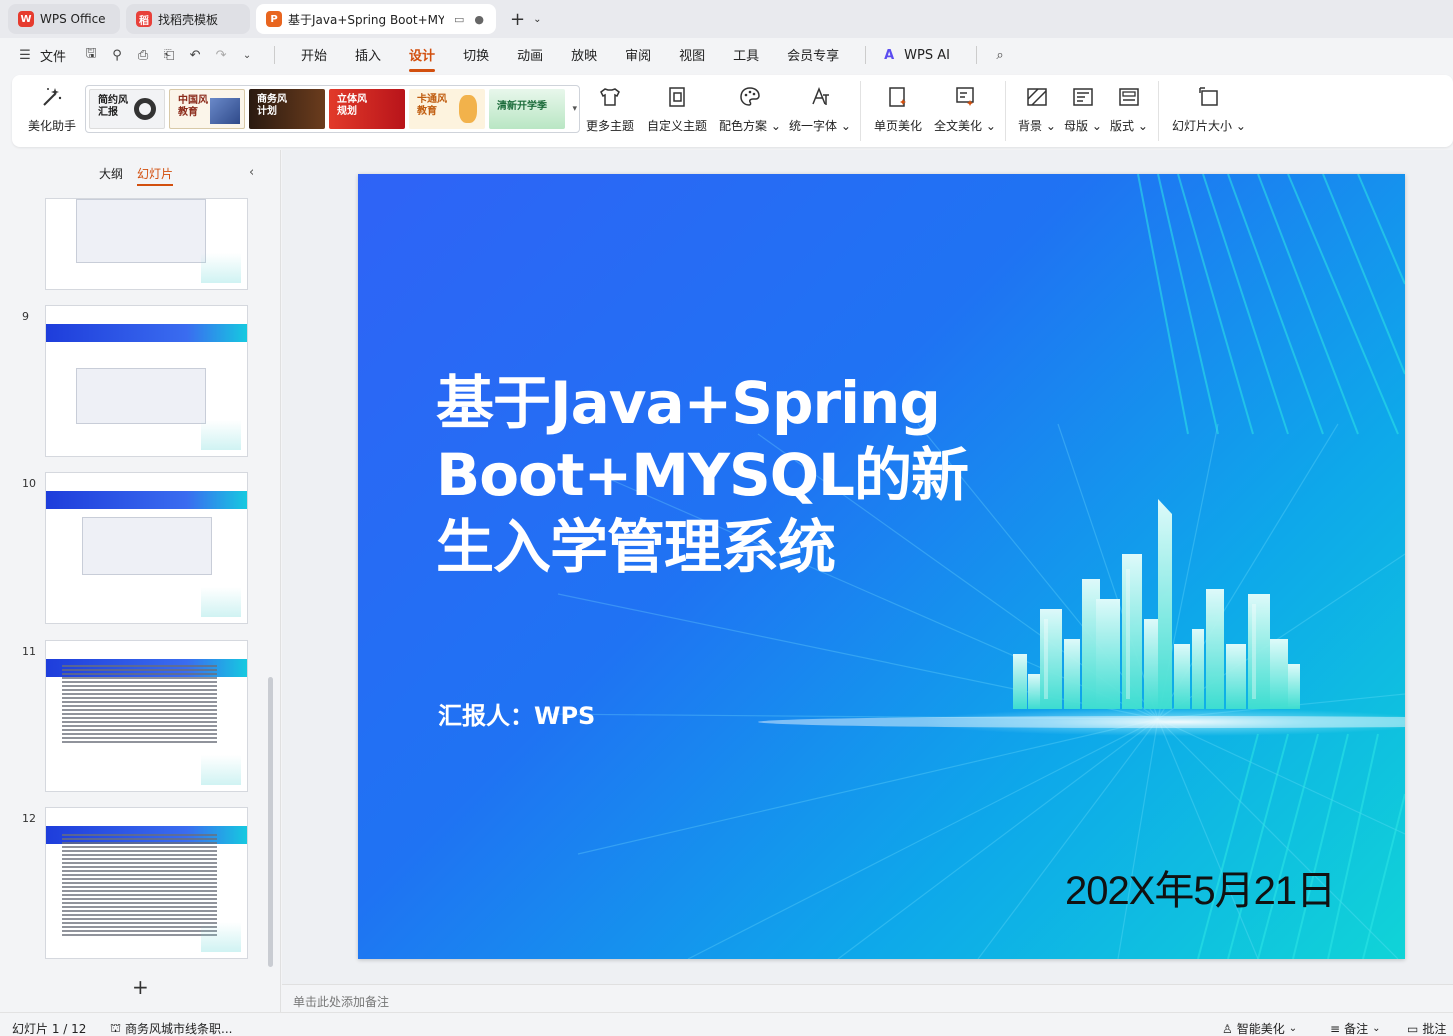  Describe the element at coordinates (584, 55) in the screenshot. I see `tab-slideshow: 放映` at that location.